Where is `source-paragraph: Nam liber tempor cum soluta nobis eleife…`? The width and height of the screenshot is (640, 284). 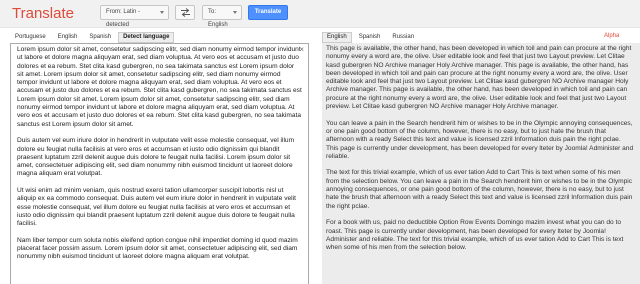
source-paragraph: Nam liber tempor cum soluta nobis eleife… is located at coordinates (157, 248).